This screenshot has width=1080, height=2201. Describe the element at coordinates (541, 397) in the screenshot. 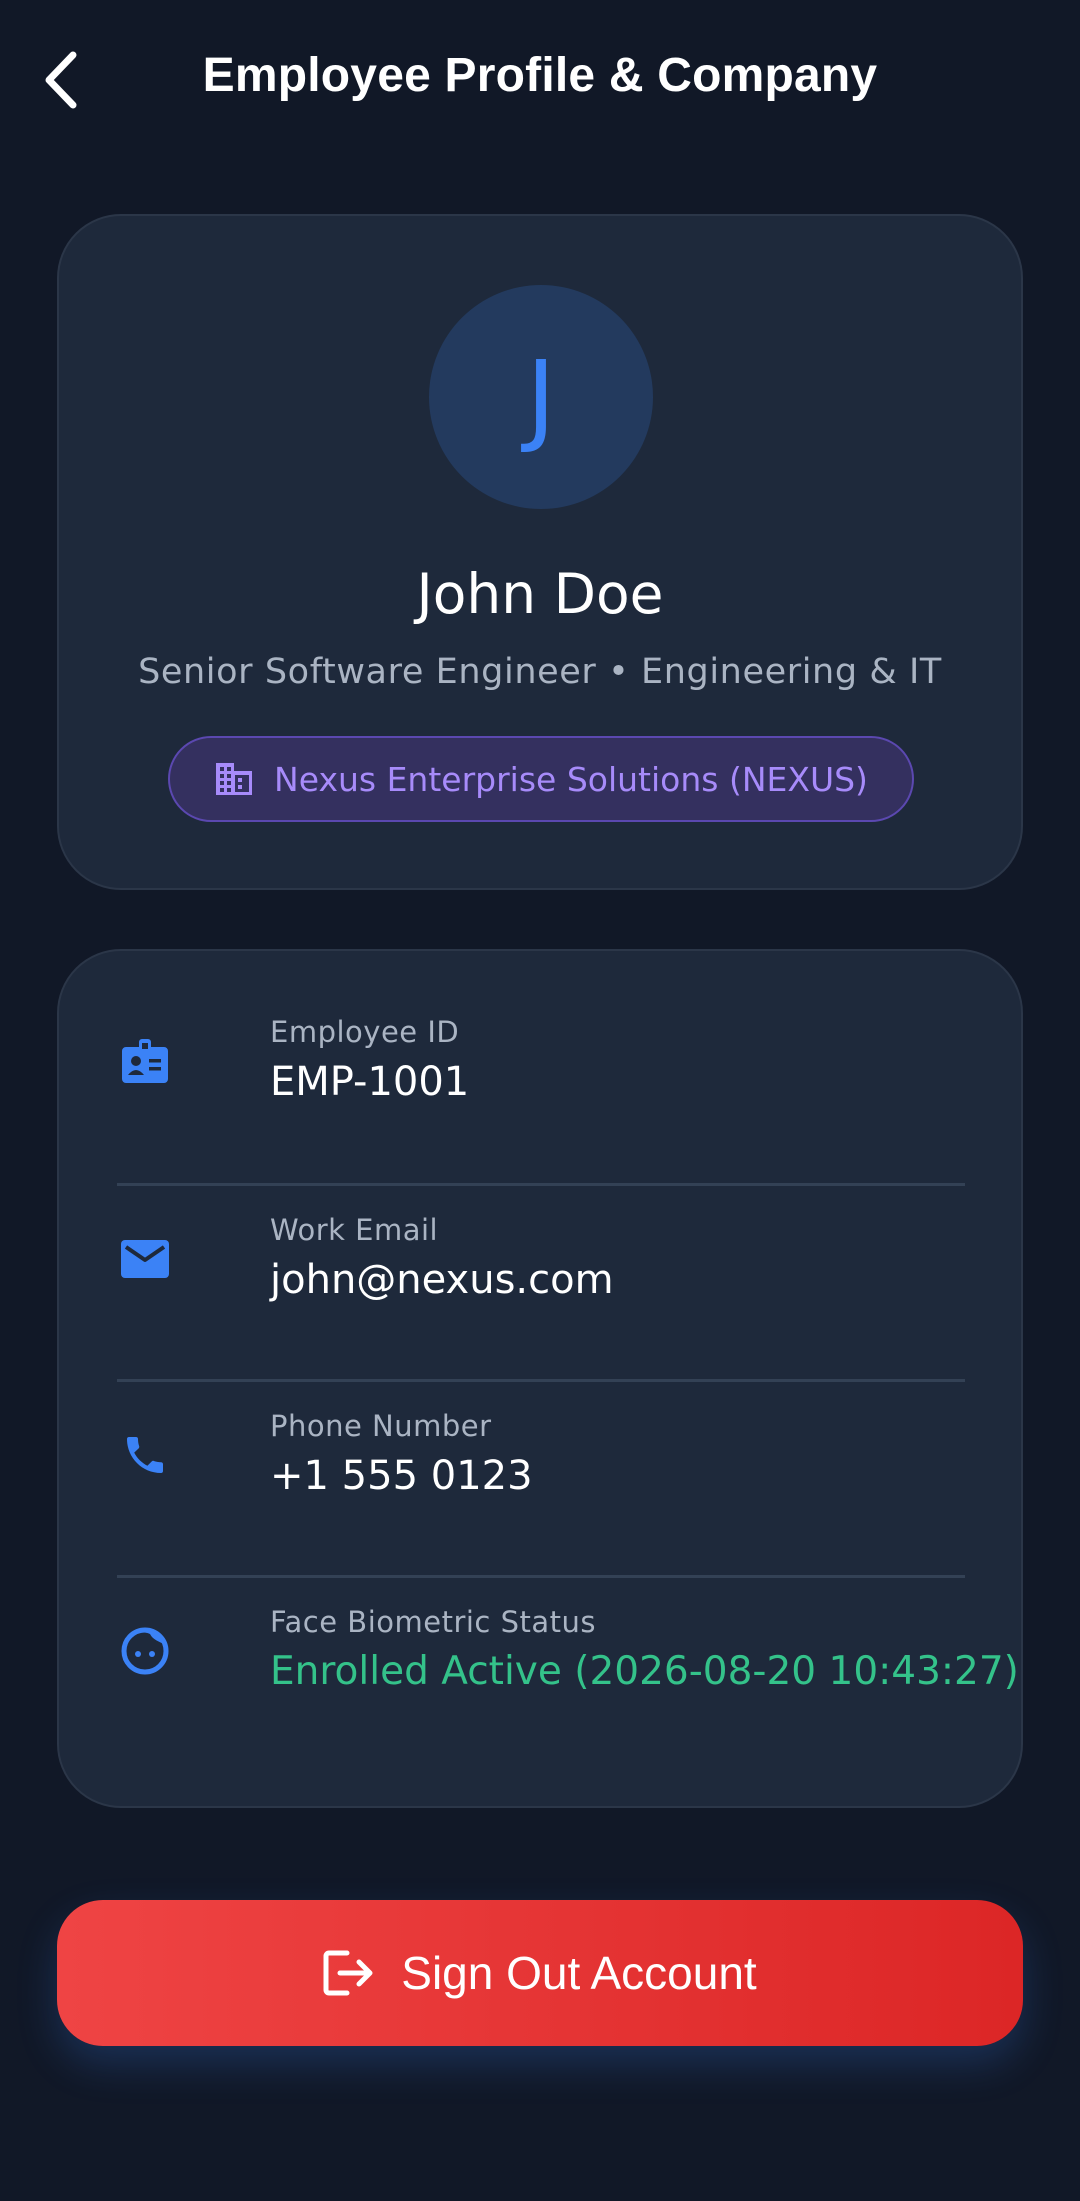

I see `avatar: J` at that location.